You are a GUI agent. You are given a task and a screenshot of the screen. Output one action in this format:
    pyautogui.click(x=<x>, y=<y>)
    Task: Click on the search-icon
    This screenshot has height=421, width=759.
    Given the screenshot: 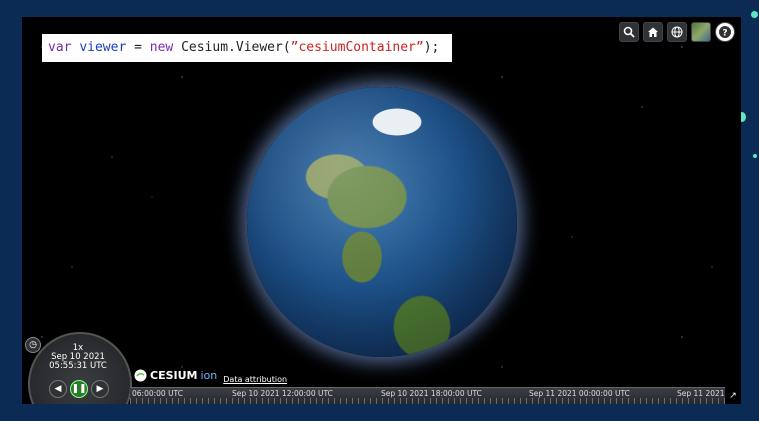 What is the action you would take?
    pyautogui.click(x=629, y=32)
    